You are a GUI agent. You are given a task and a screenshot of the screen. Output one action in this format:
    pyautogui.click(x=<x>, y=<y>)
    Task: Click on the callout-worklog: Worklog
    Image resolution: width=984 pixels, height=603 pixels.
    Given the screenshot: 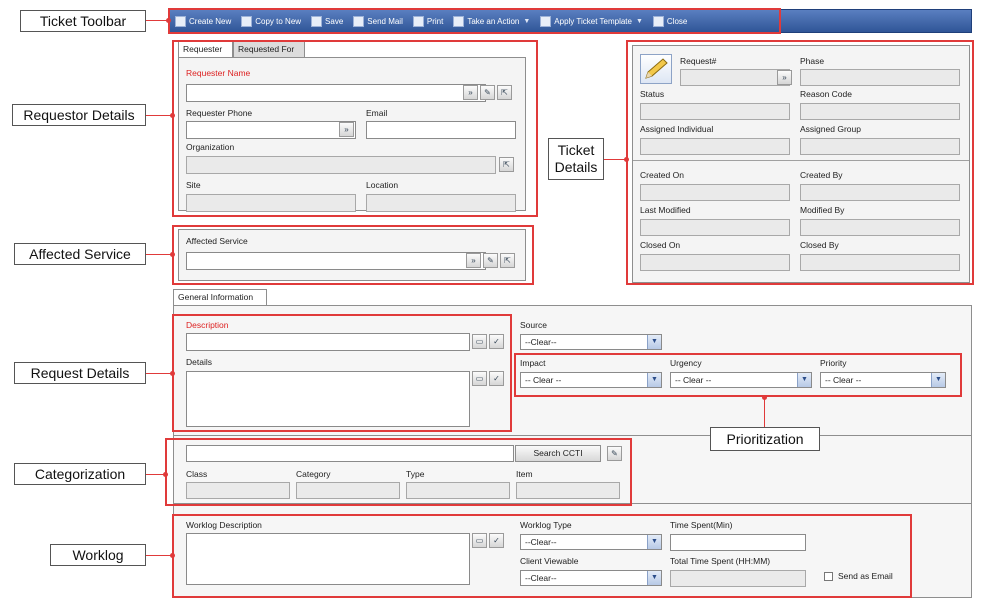 What is the action you would take?
    pyautogui.click(x=98, y=555)
    